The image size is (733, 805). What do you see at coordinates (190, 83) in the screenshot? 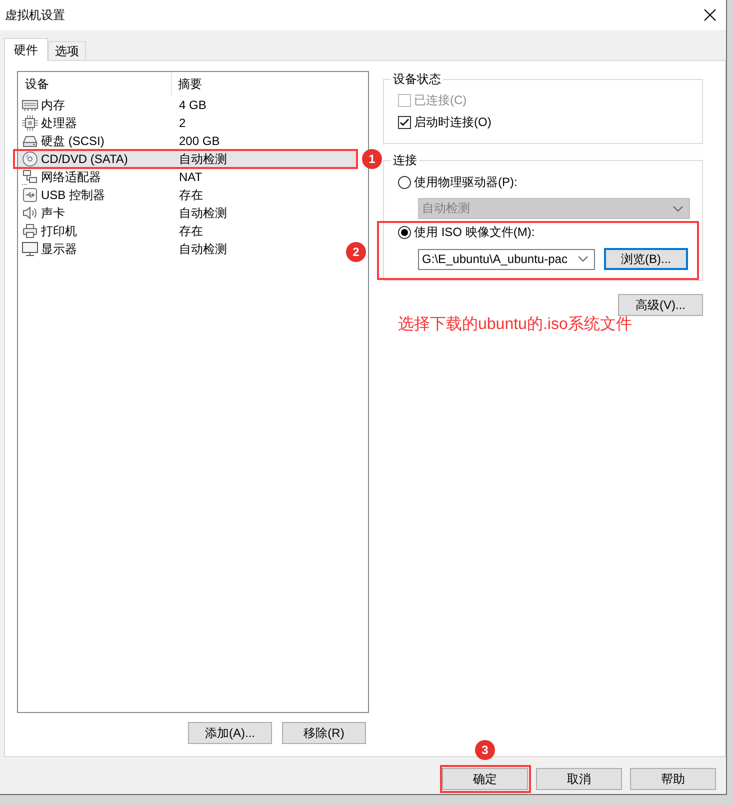
I see `column-header: 摘要` at bounding box center [190, 83].